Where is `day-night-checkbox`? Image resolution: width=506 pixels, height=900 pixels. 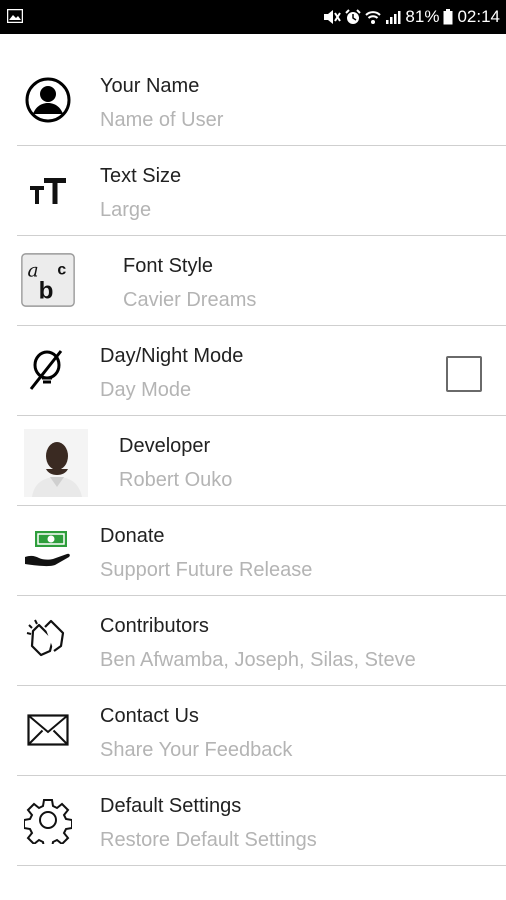
day-night-checkbox is located at coordinates (464, 374).